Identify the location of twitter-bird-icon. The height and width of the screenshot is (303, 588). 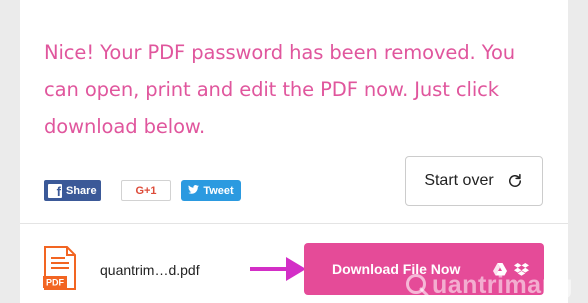
(194, 190).